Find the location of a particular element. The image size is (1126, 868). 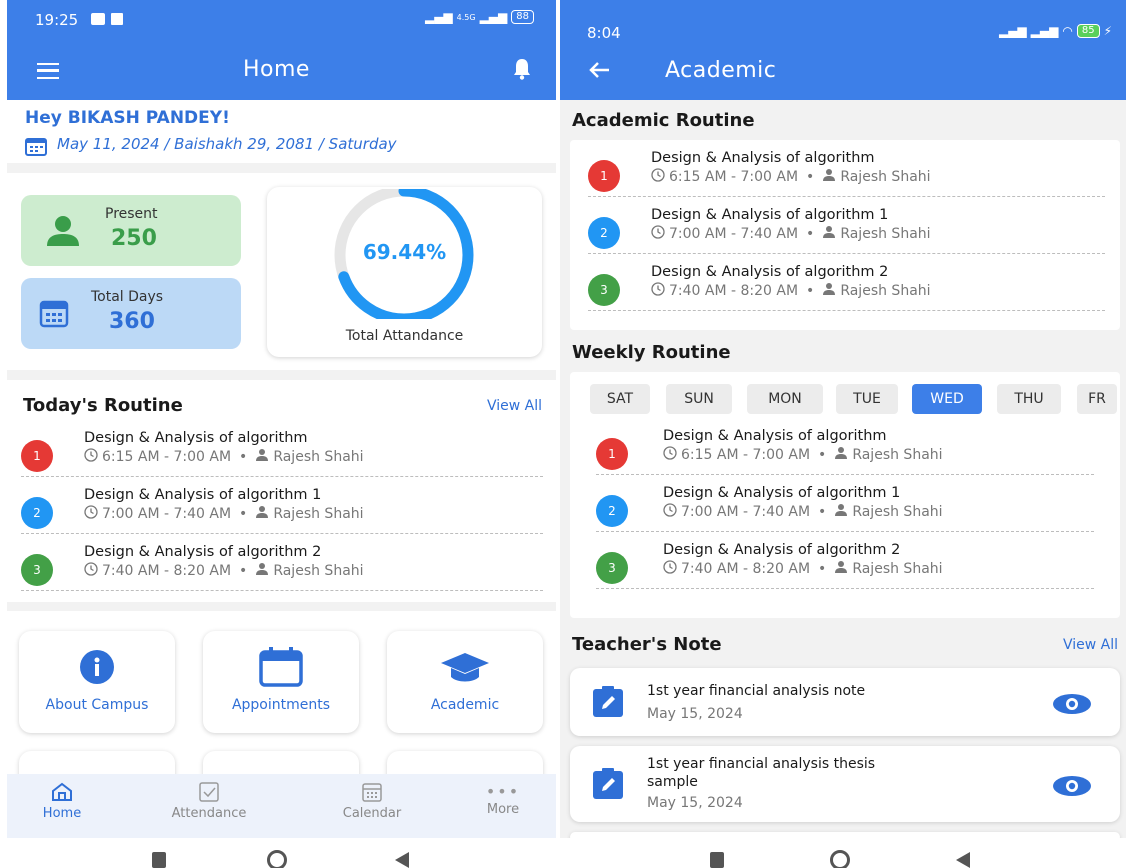

nav-home: Home is located at coordinates (62, 801).